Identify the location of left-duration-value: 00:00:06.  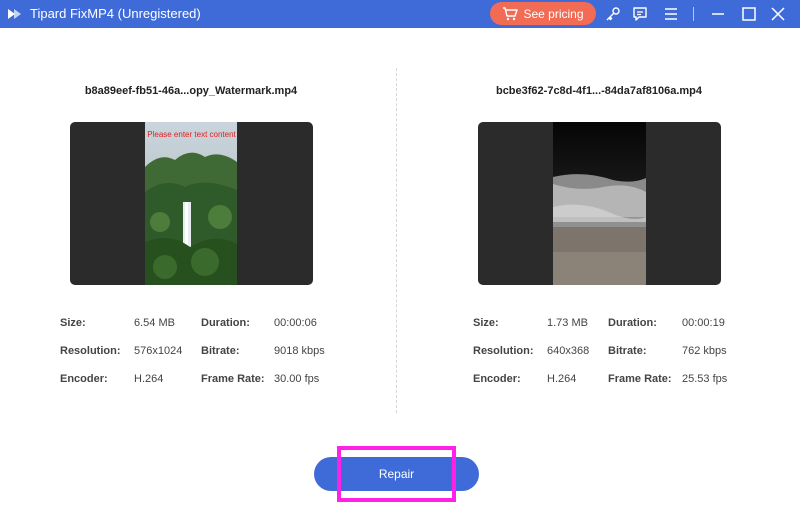
(295, 323).